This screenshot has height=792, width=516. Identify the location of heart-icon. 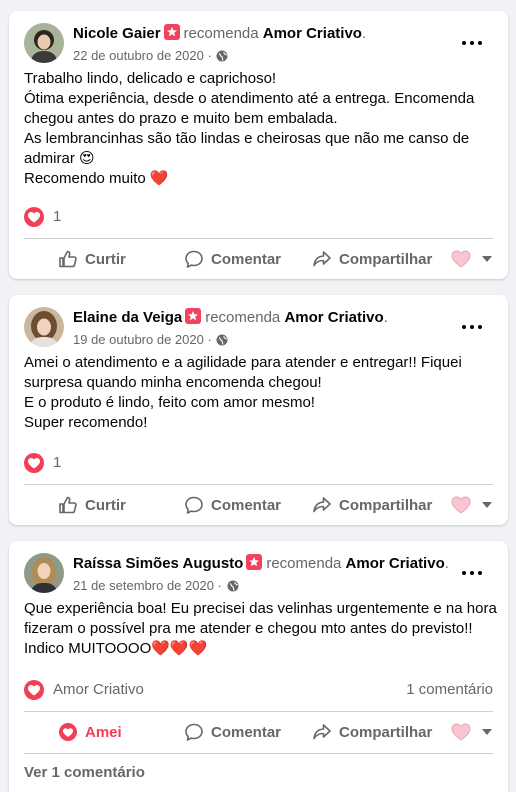
(68, 732).